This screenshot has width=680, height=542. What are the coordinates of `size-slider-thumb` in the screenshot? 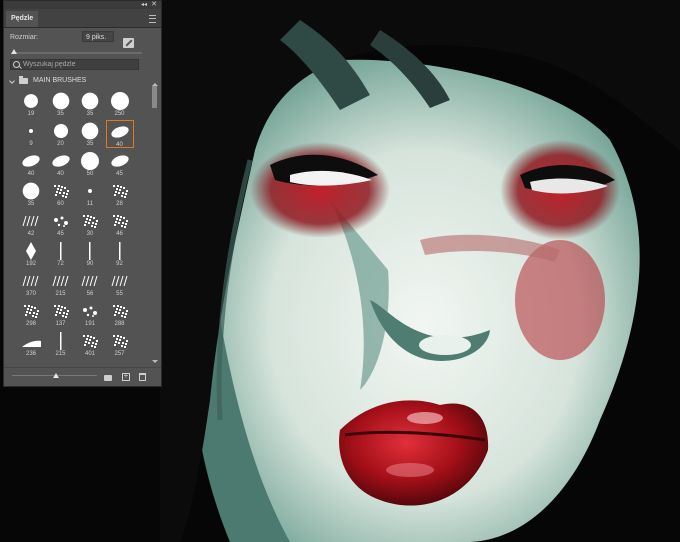 It's located at (14, 51).